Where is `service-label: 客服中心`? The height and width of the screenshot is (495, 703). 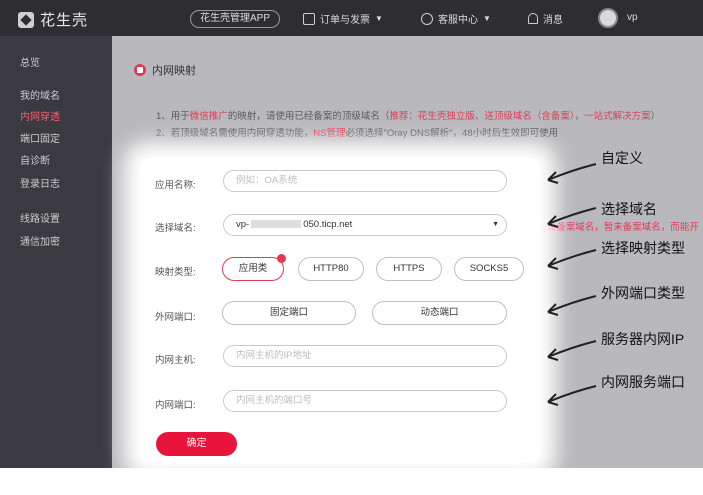 service-label: 客服中心 is located at coordinates (458, 20).